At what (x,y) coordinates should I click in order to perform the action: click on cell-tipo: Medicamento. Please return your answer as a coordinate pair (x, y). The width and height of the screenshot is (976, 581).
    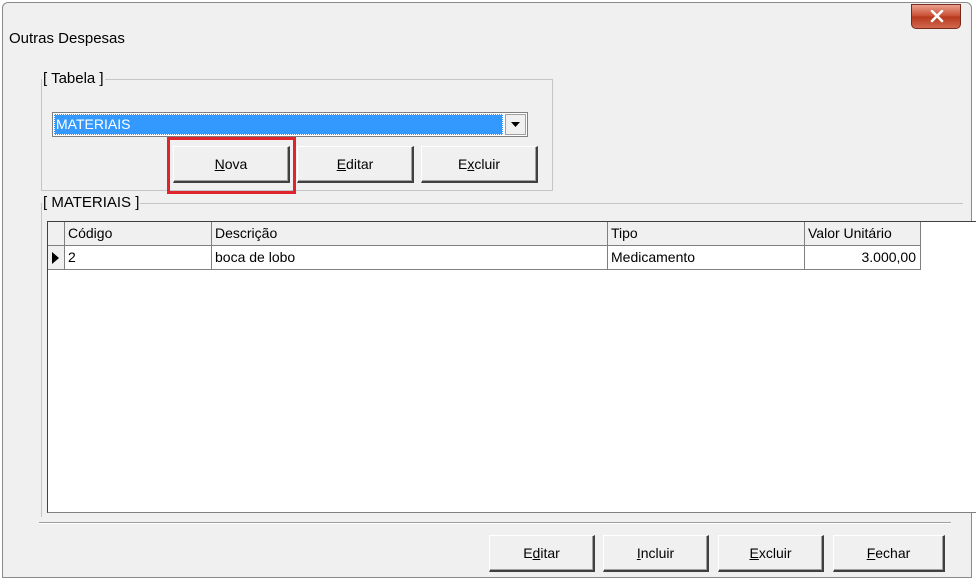
    Looking at the image, I should click on (706, 258).